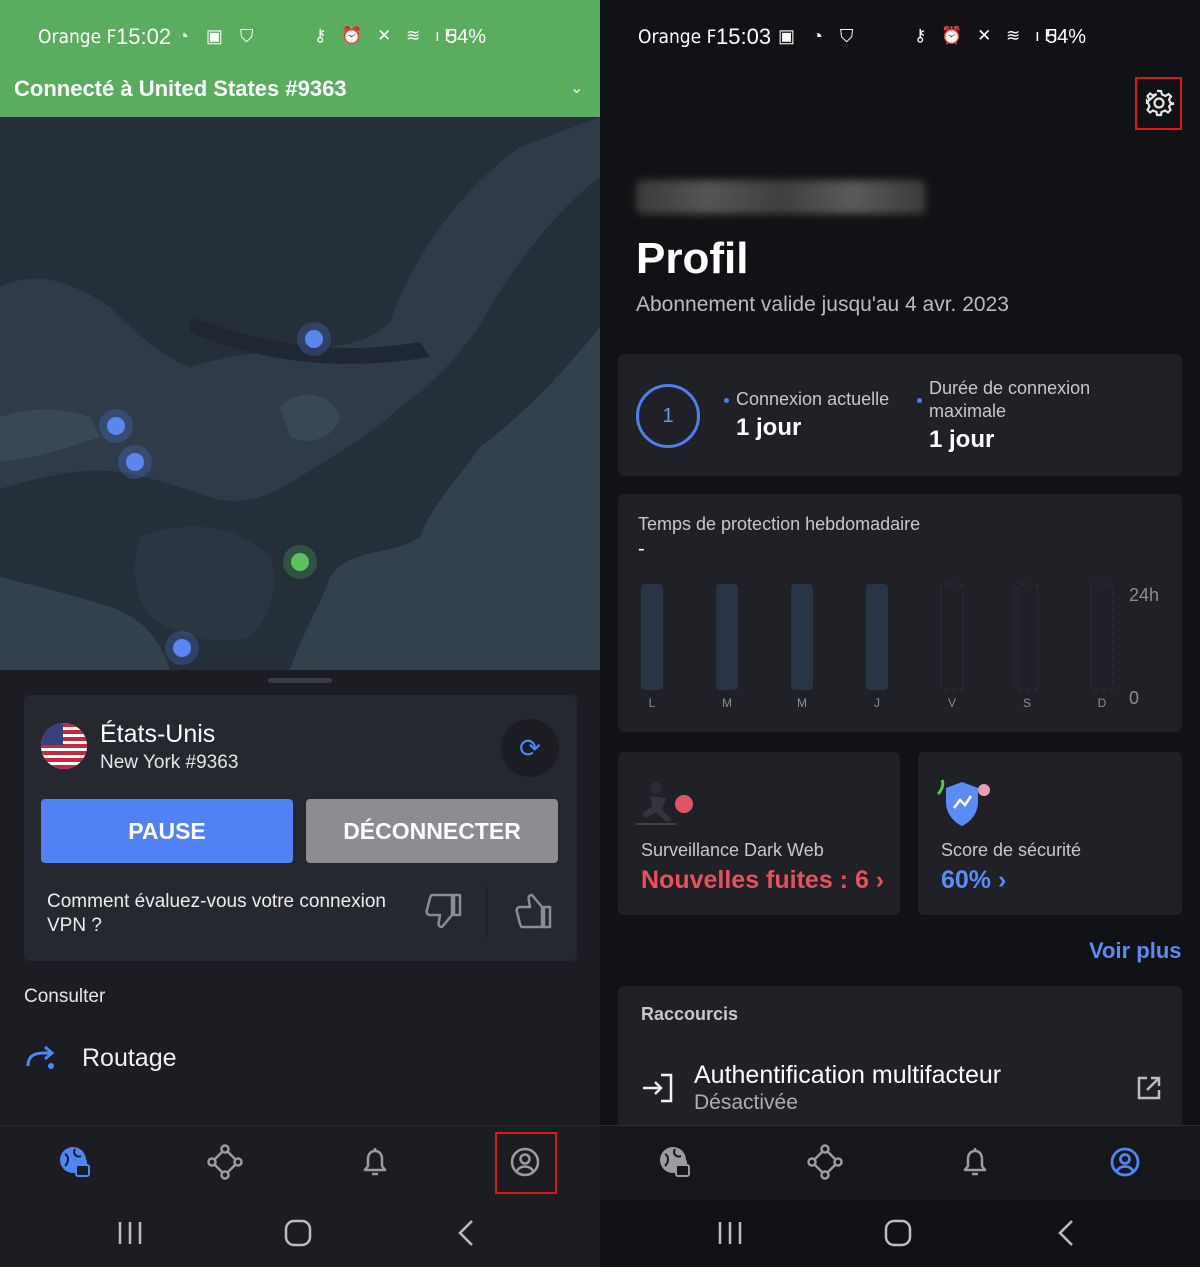  Describe the element at coordinates (781, 197) in the screenshot. I see `blurred-account-email` at that location.